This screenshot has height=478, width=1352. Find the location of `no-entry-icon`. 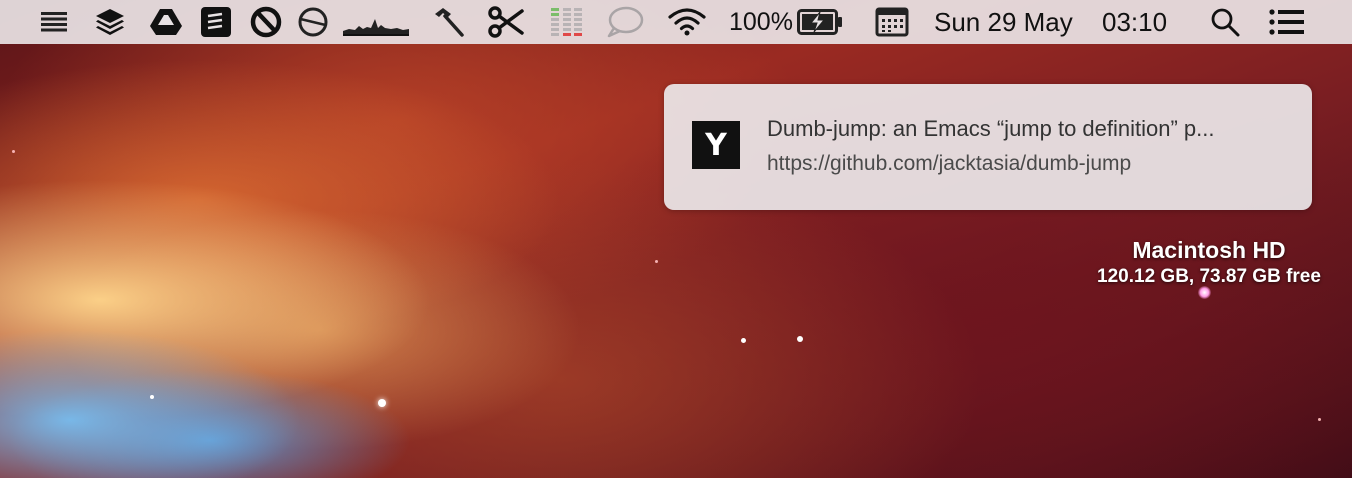

no-entry-icon is located at coordinates (266, 22).